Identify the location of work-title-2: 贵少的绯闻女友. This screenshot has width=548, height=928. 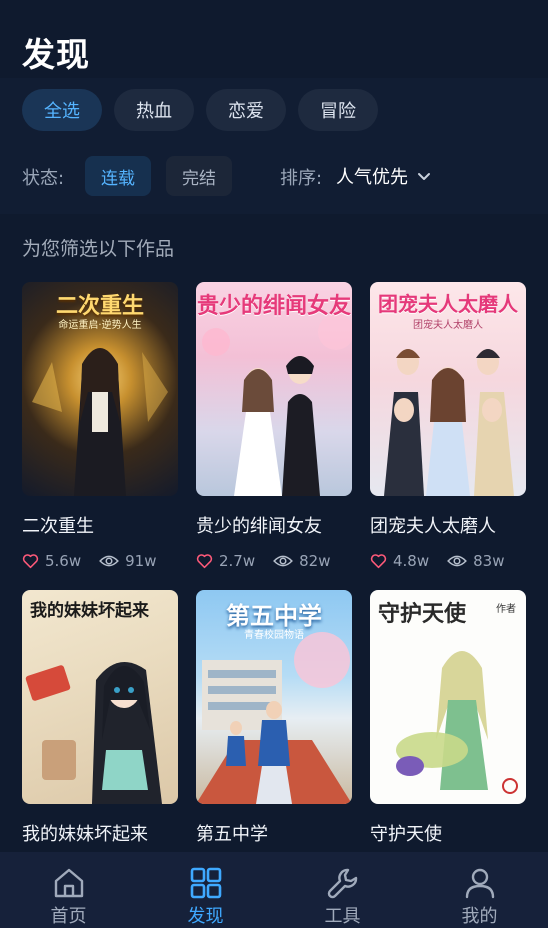
(259, 526).